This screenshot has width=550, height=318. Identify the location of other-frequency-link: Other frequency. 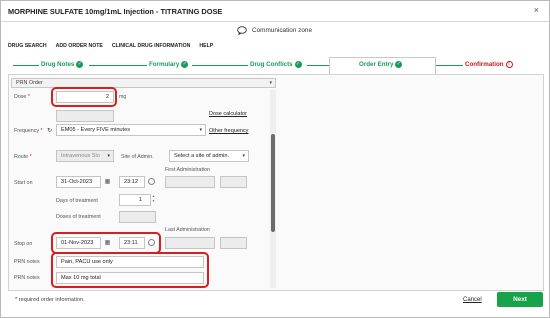
(228, 131).